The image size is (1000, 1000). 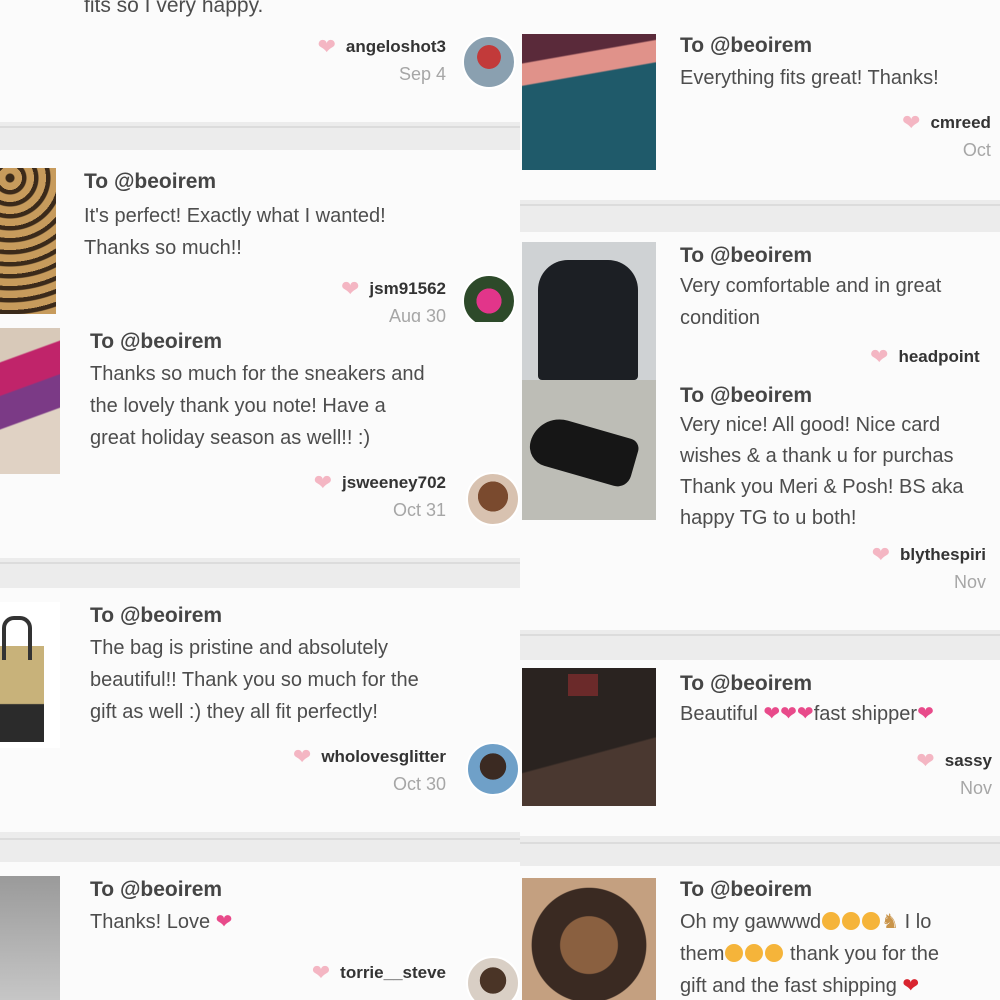 I want to click on username-link: jsm91562, so click(x=407, y=288).